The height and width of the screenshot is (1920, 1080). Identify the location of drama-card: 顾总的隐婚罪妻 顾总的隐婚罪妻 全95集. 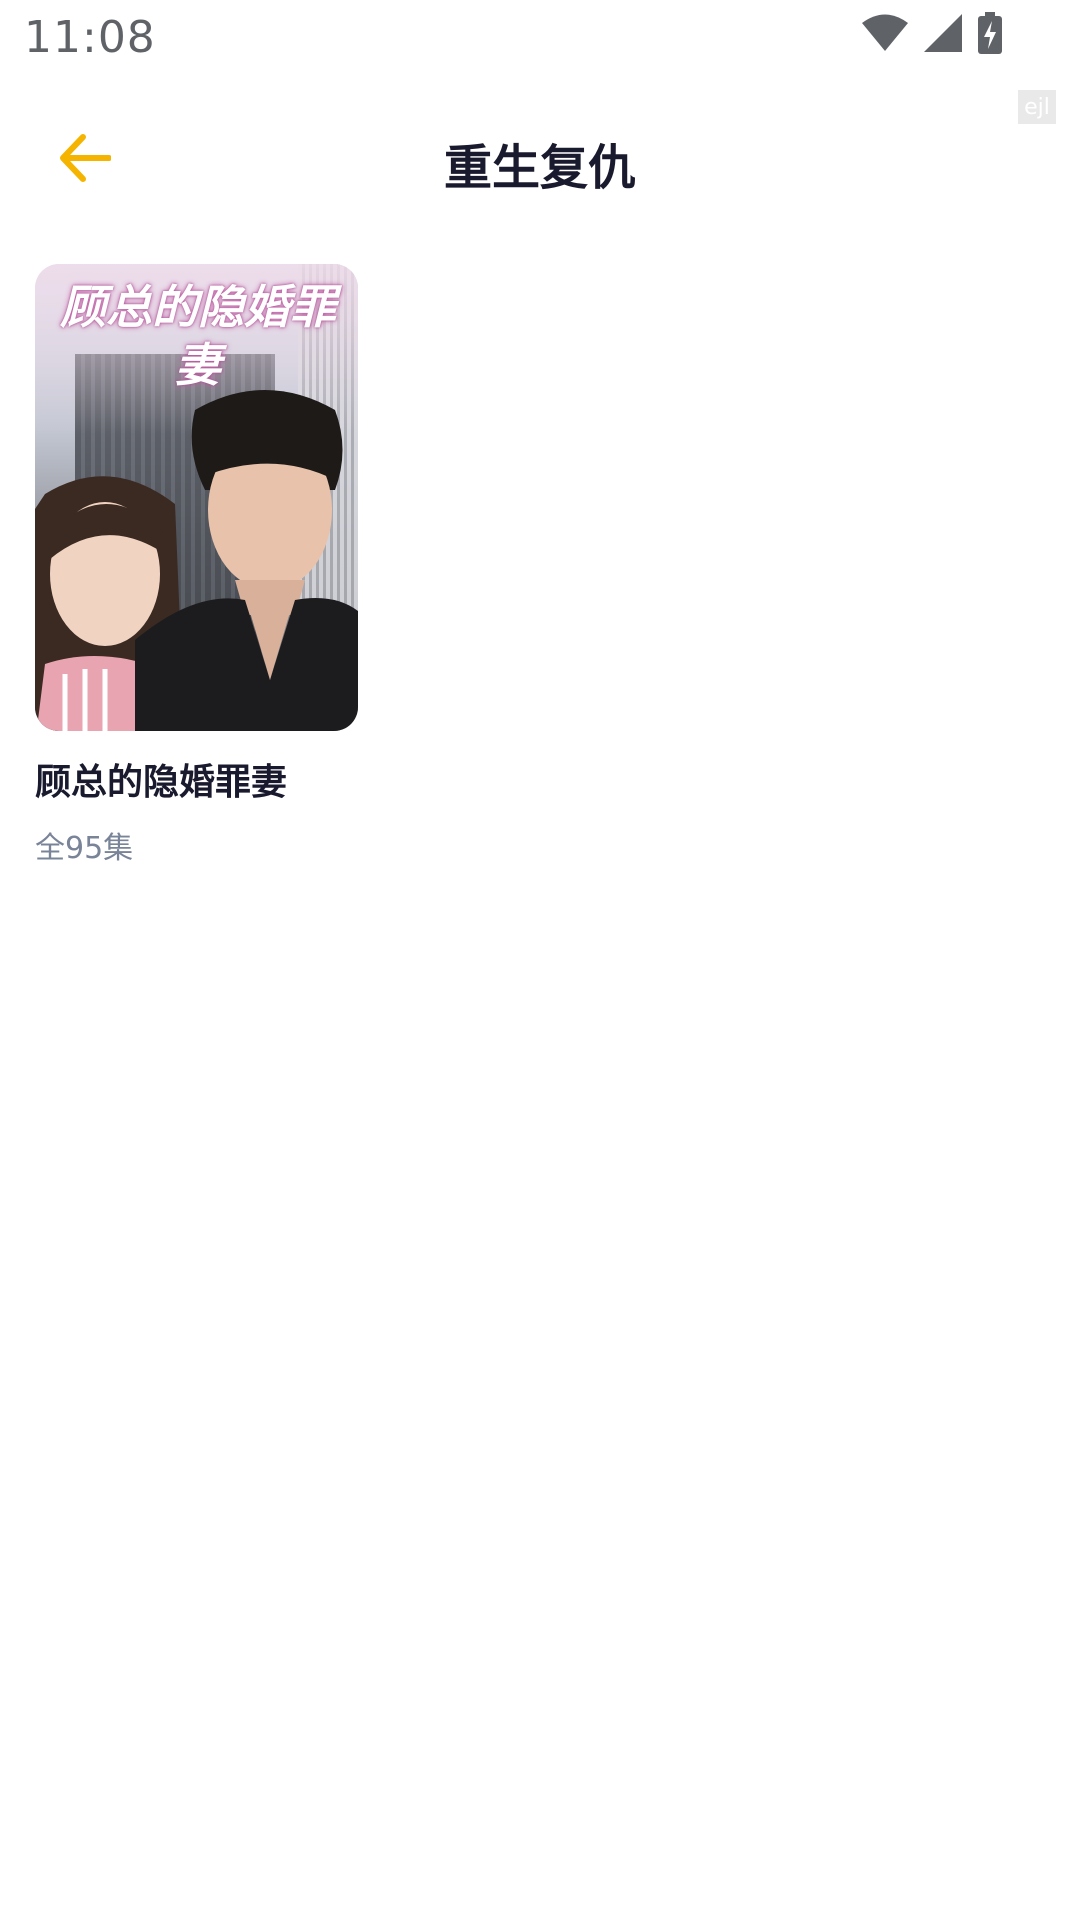
(196, 565).